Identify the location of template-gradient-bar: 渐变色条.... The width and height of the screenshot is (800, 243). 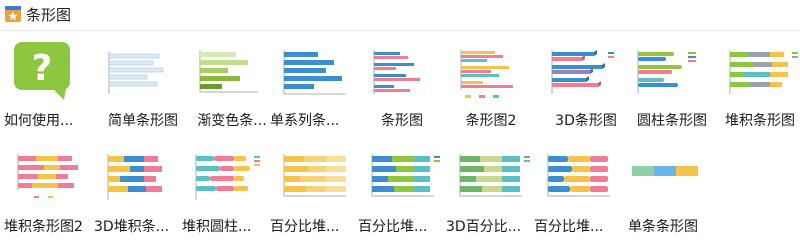
(230, 86).